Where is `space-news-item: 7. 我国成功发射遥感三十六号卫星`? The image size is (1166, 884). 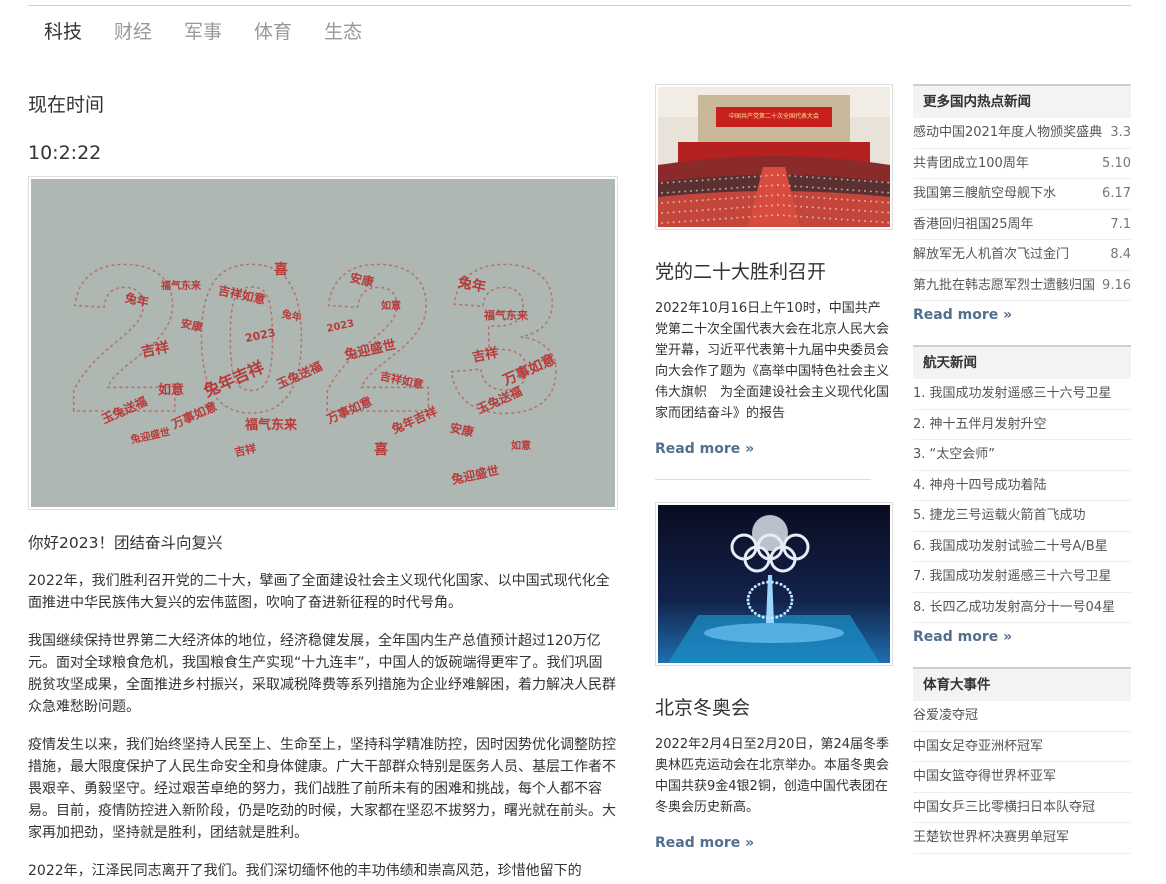
space-news-item: 7. 我国成功发射遥感三十六号卫星 is located at coordinates (1022, 577).